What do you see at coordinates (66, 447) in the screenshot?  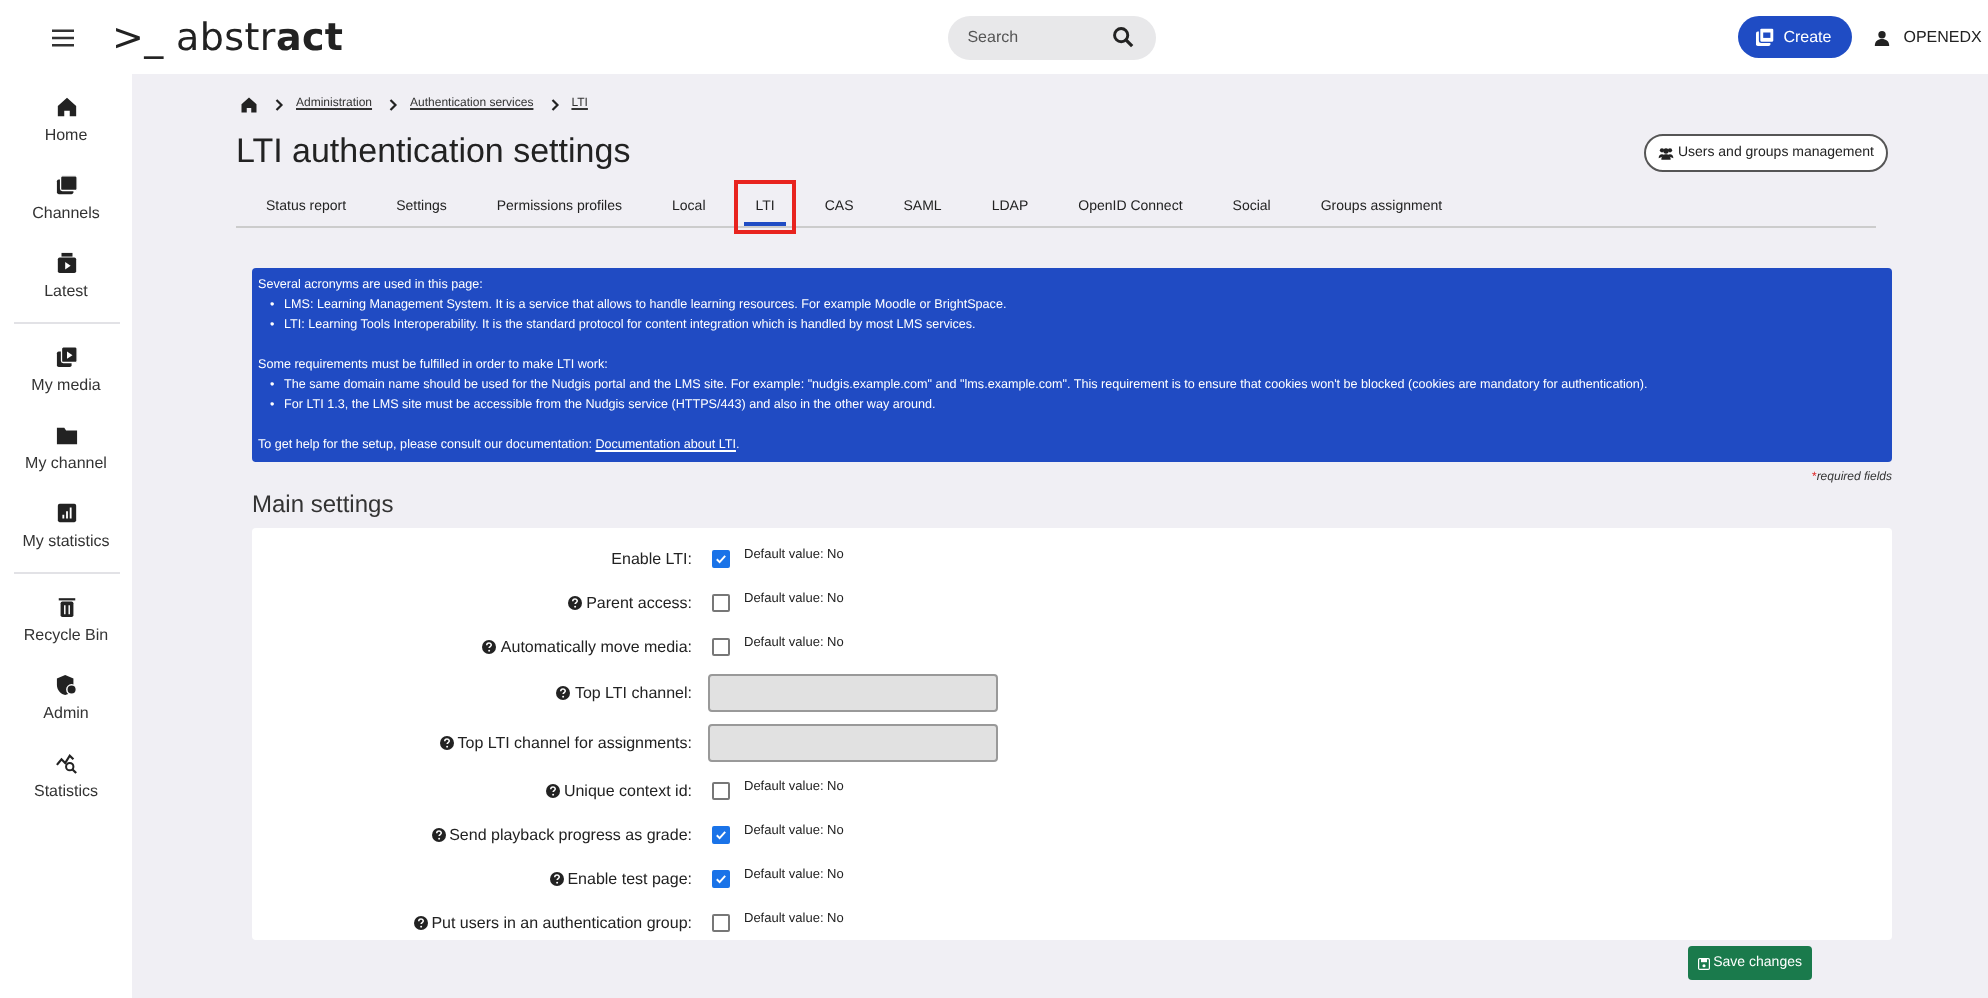 I see `sidebar-item: My channel` at bounding box center [66, 447].